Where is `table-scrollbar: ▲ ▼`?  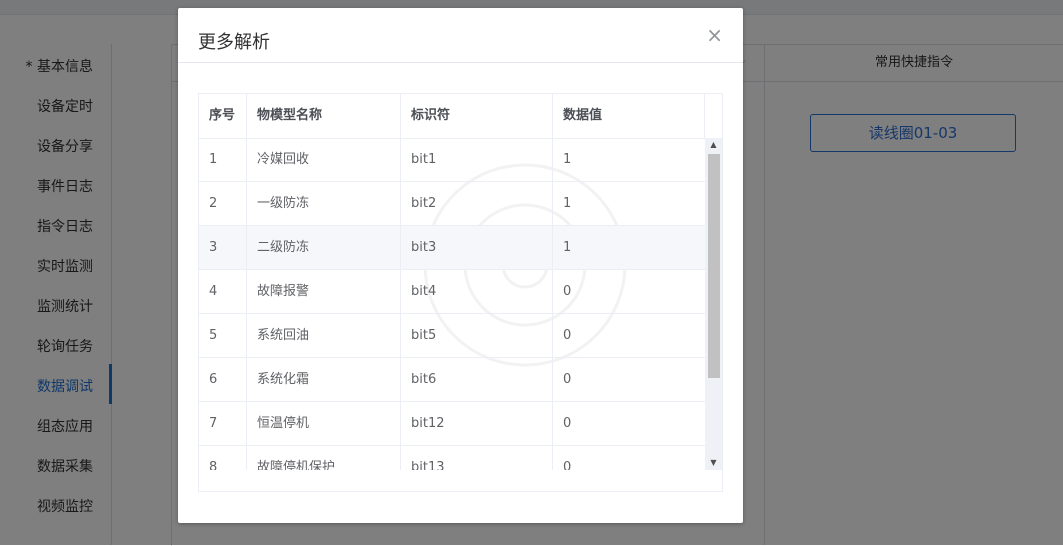 table-scrollbar: ▲ ▼ is located at coordinates (713, 304).